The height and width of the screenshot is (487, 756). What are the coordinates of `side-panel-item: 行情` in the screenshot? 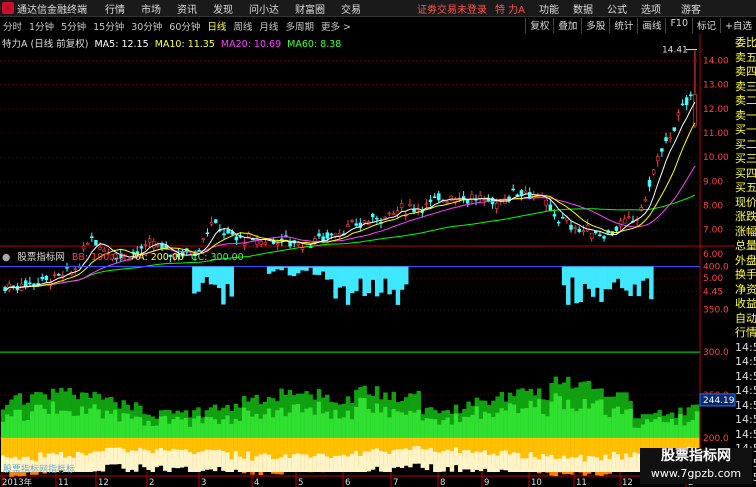 It's located at (745, 333).